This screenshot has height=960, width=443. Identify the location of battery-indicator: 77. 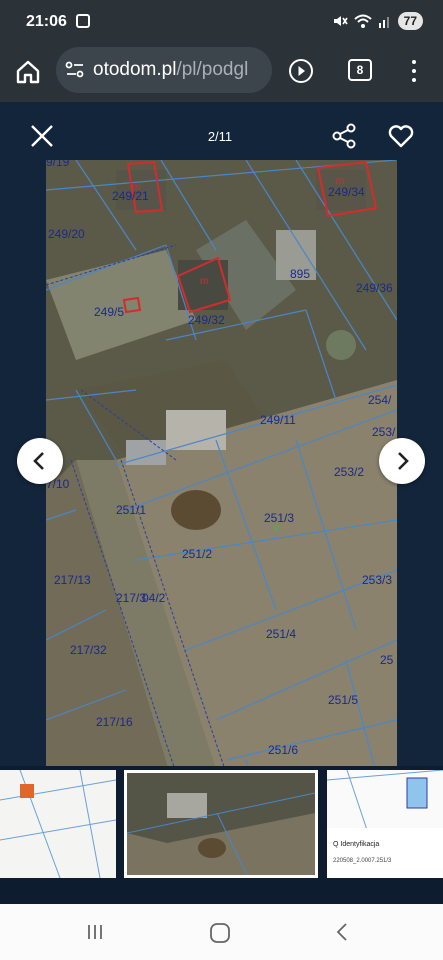
(410, 21).